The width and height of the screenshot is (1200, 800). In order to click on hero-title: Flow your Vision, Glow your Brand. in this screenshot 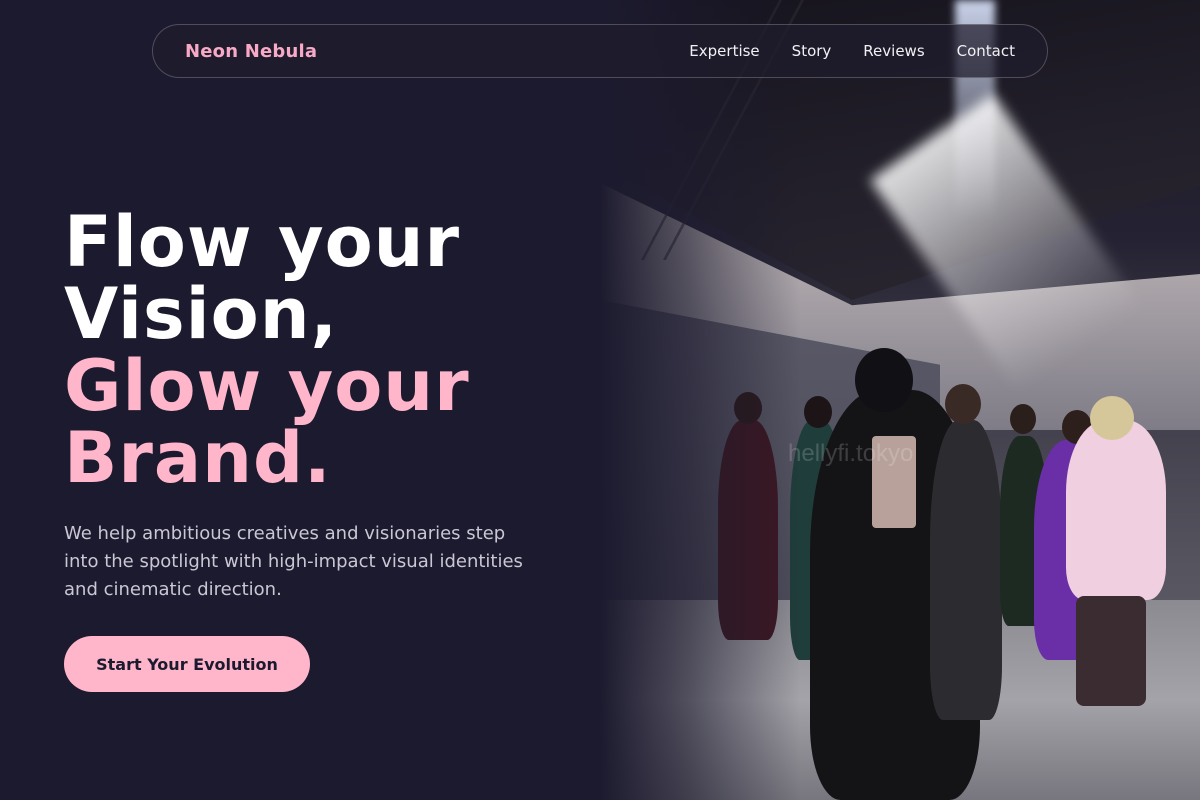, I will do `click(267, 350)`.